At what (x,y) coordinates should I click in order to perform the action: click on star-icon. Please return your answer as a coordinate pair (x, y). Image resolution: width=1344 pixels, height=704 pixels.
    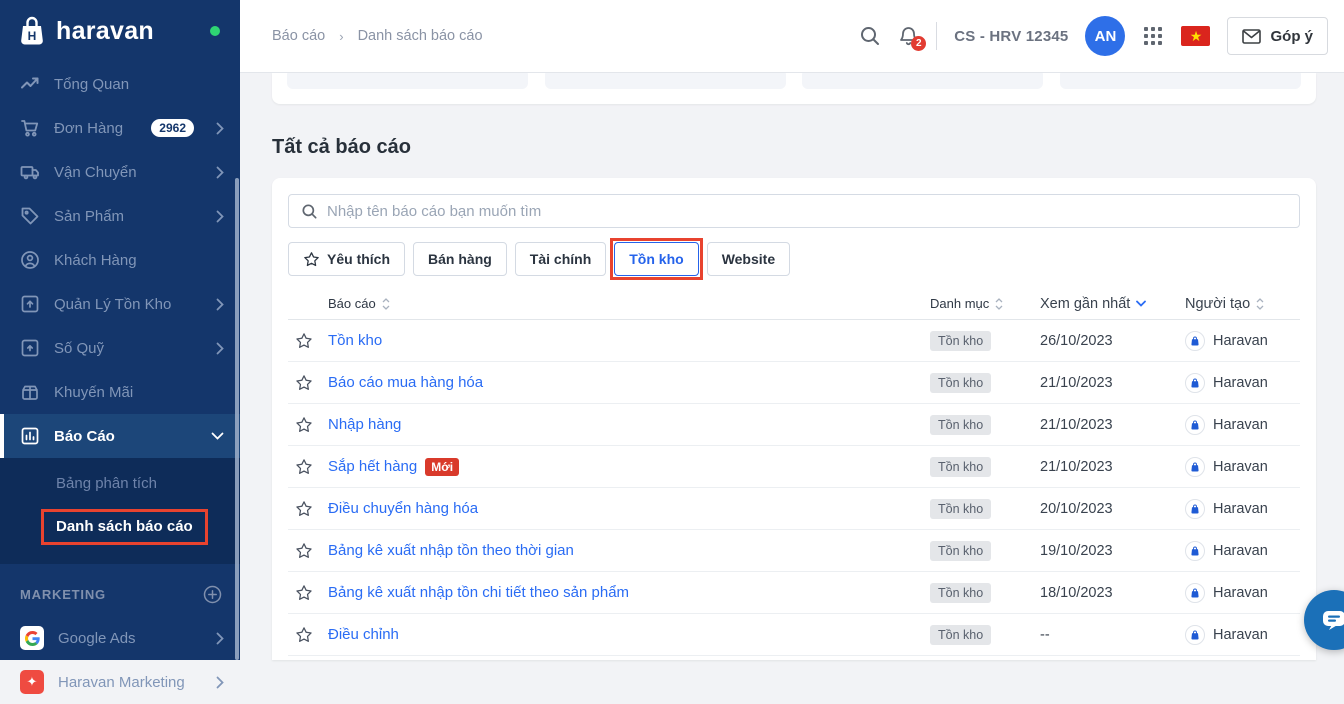
    Looking at the image, I should click on (311, 259).